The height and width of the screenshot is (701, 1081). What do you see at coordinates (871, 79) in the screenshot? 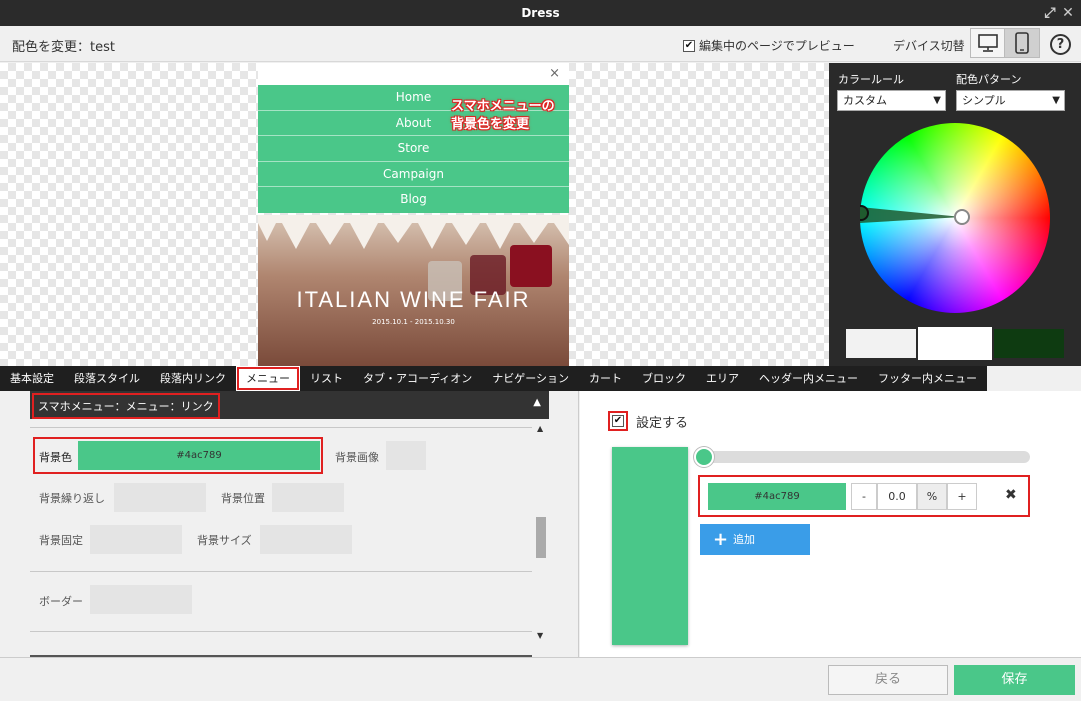
I see `color-rule-label: カラールール` at bounding box center [871, 79].